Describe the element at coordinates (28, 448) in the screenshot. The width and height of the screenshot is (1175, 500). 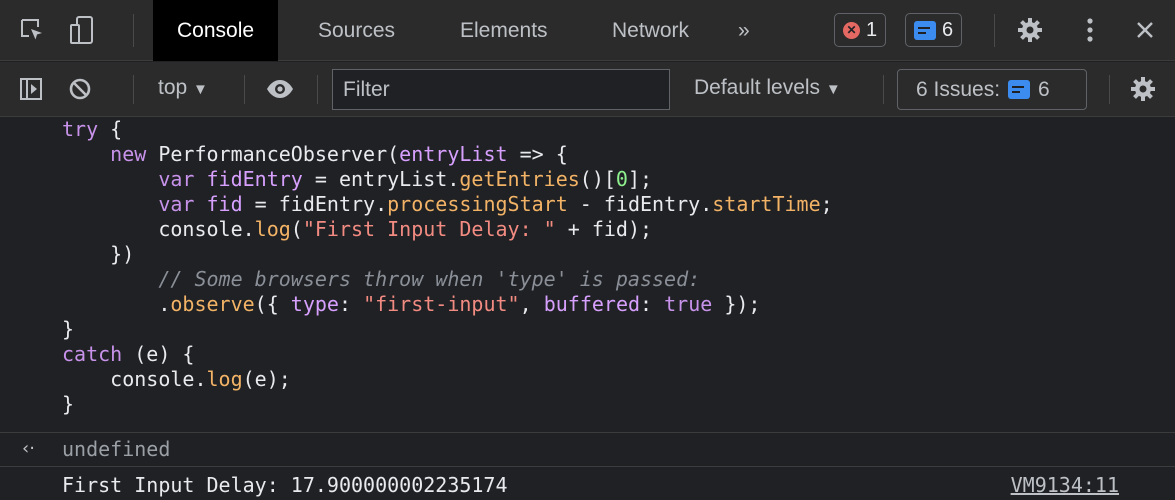
I see `return-value-arrow-icon: ‹·` at that location.